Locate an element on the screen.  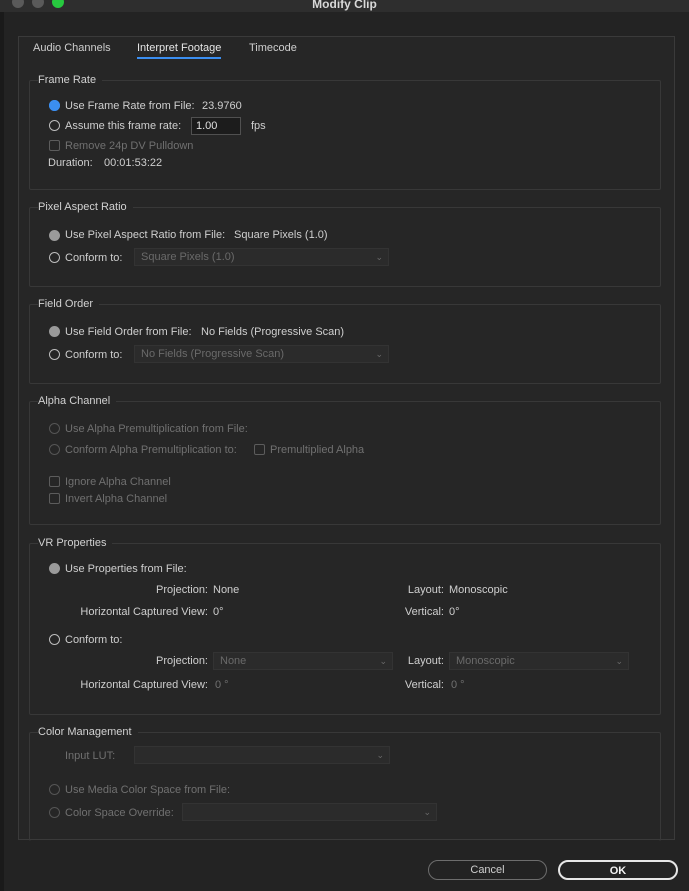
conform-hcv-label: Horizontal Captured View: is located at coordinates (144, 685).